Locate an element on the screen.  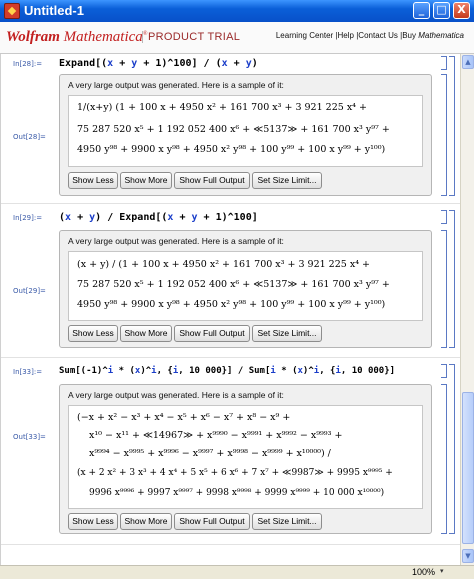
input-token: + 1)^100] is located at coordinates (227, 217).